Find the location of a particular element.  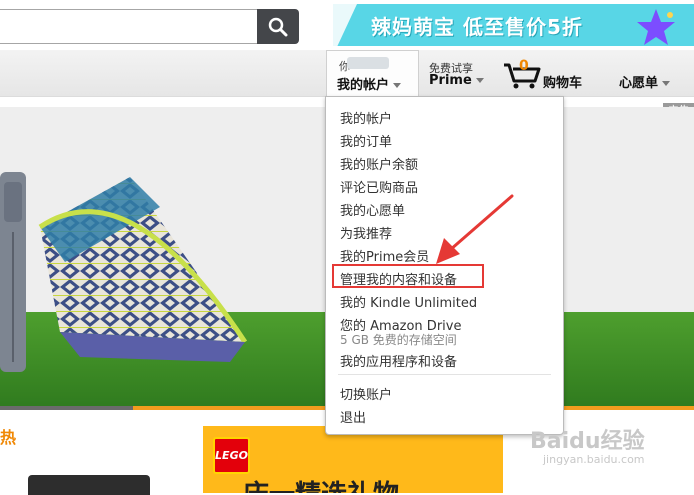

account-label: 我的帐户 is located at coordinates (369, 83).